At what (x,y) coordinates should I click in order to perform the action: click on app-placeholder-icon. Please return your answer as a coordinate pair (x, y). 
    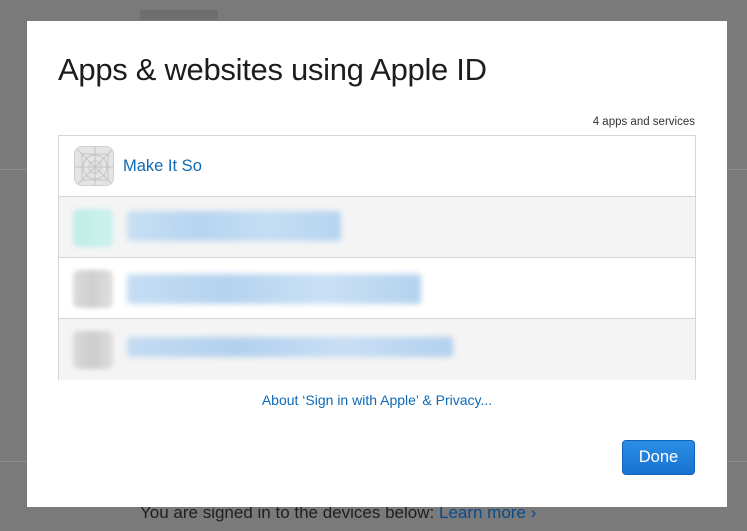
    Looking at the image, I should click on (94, 166).